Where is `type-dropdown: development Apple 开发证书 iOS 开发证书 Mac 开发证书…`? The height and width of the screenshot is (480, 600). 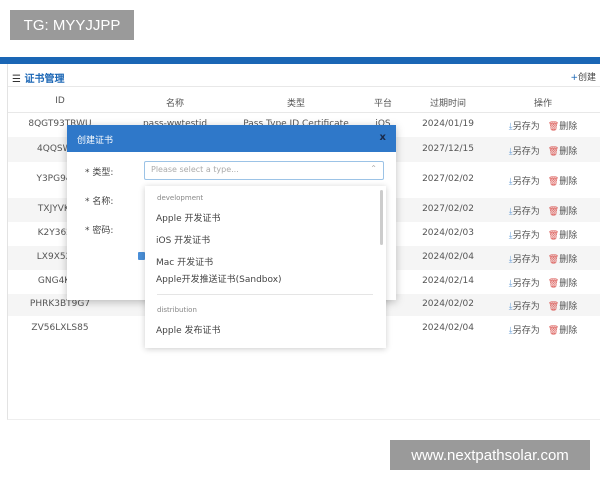
type-dropdown: development Apple 开发证书 iOS 开发证书 Mac 开发证书… is located at coordinates (265, 267).